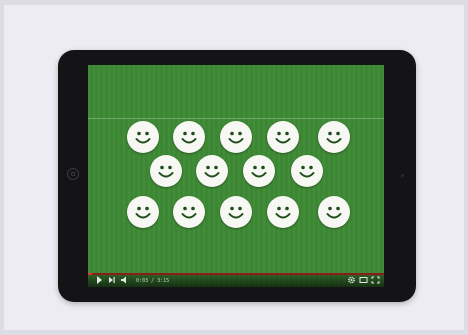 The image size is (468, 335). What do you see at coordinates (90, 274) in the screenshot?
I see `progress-fill` at bounding box center [90, 274].